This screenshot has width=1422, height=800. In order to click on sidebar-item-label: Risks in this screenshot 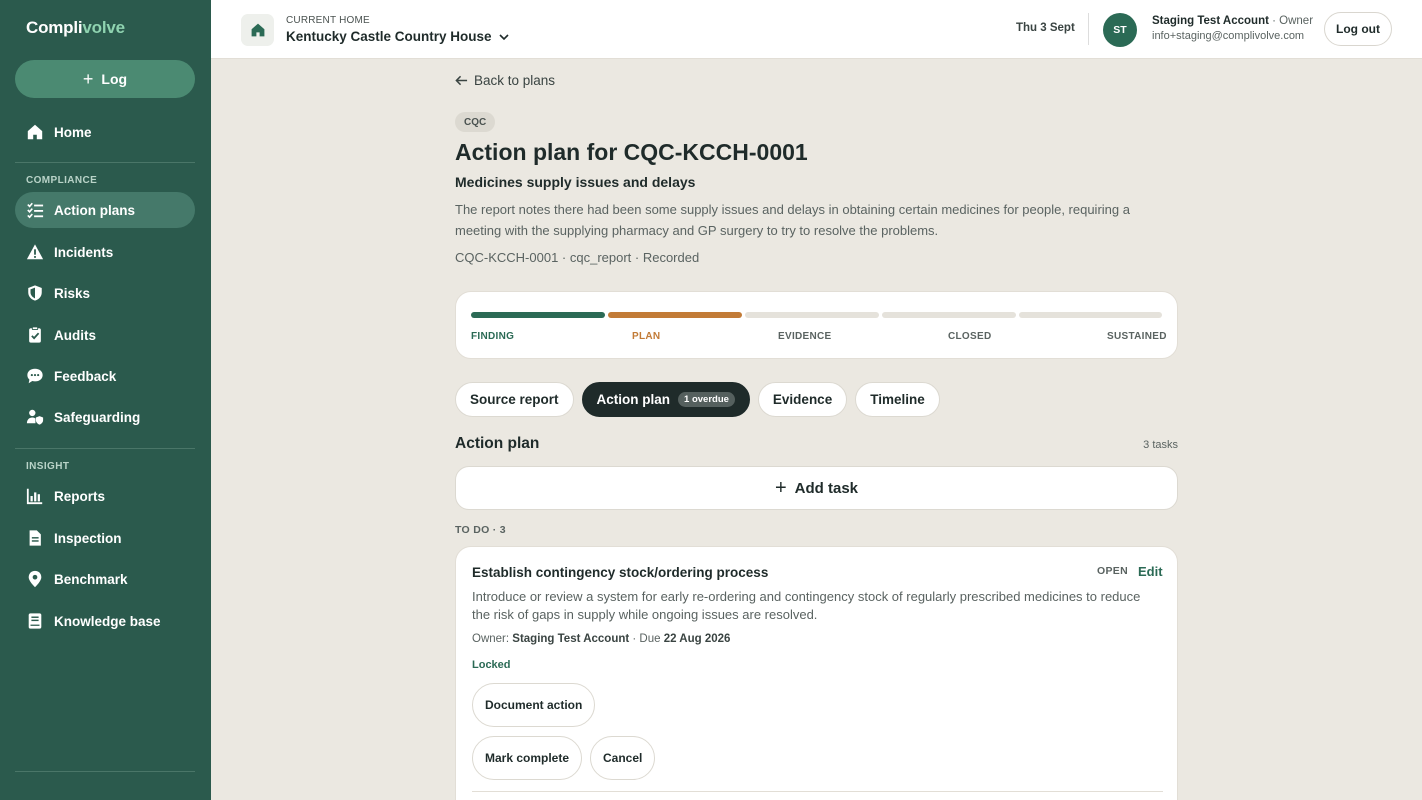, I will do `click(72, 293)`.